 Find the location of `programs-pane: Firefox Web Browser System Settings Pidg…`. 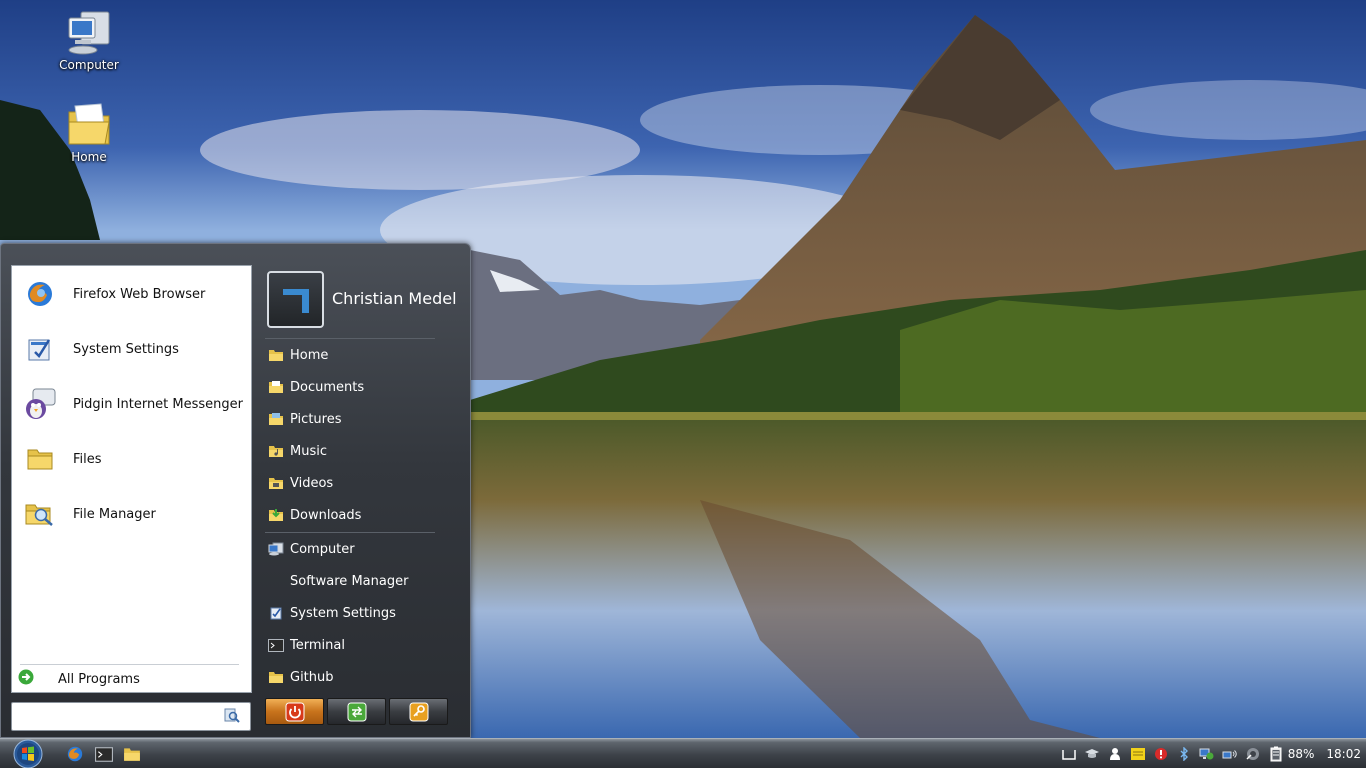

programs-pane: Firefox Web Browser System Settings Pidg… is located at coordinates (131, 479).